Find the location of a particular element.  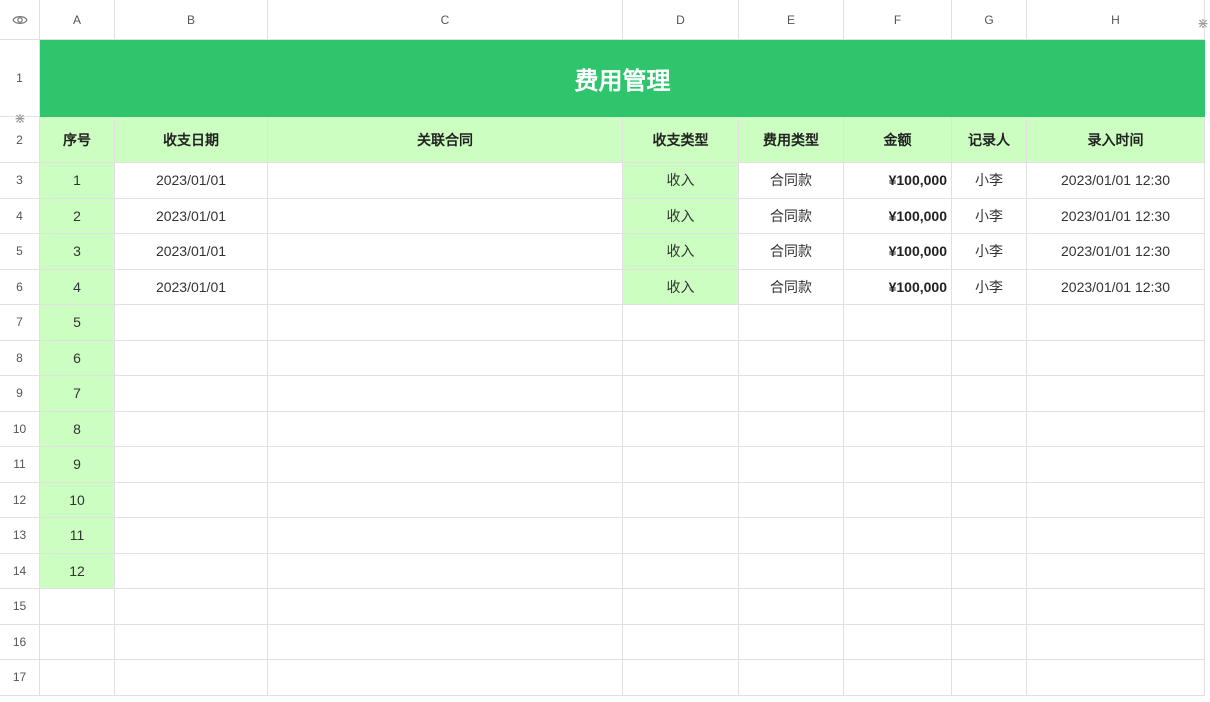

row-header: 11 is located at coordinates (20, 465).